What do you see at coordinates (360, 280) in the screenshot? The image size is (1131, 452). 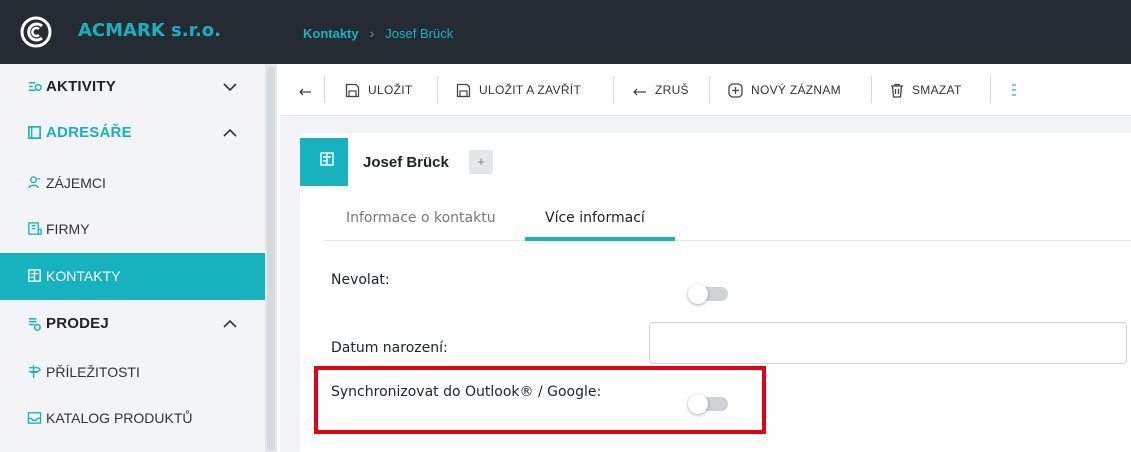 I see `do-not-call-label: Nevolat:` at bounding box center [360, 280].